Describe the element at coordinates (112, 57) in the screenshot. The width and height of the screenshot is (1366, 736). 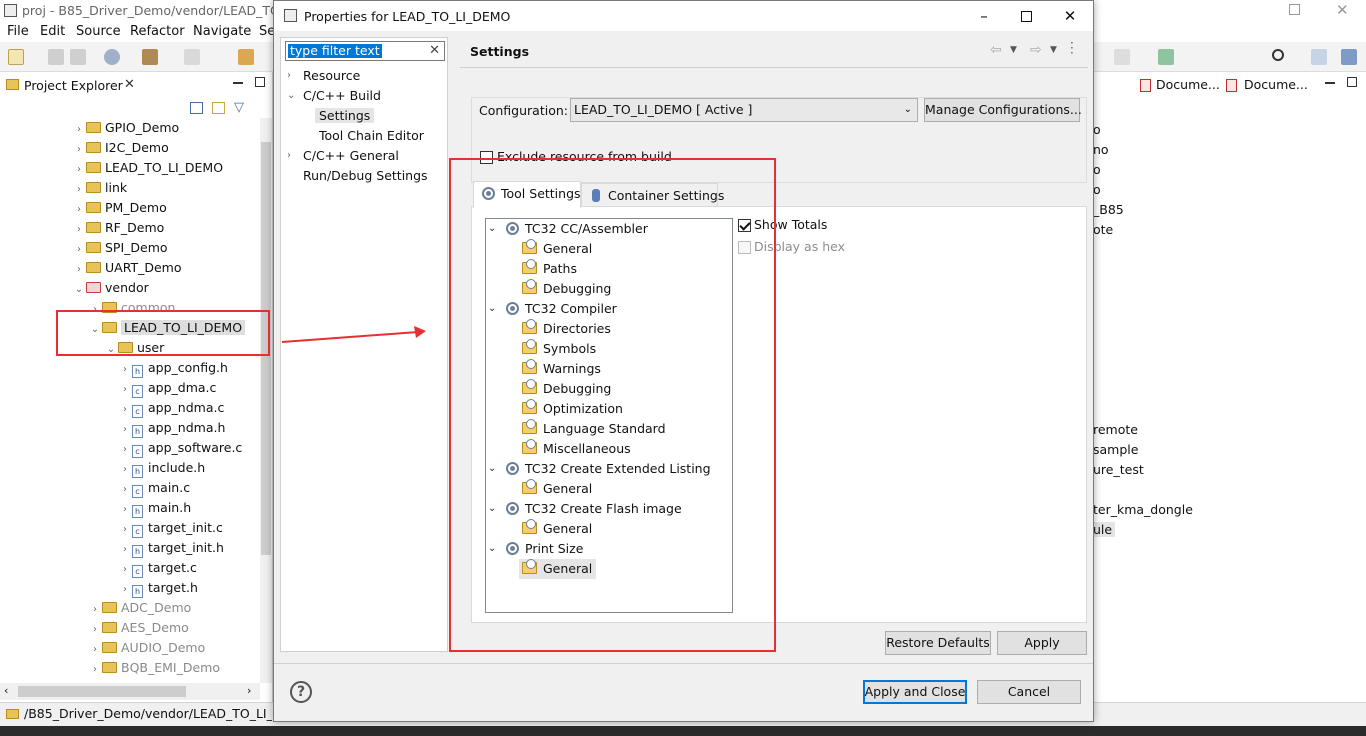
I see `build-icon` at that location.